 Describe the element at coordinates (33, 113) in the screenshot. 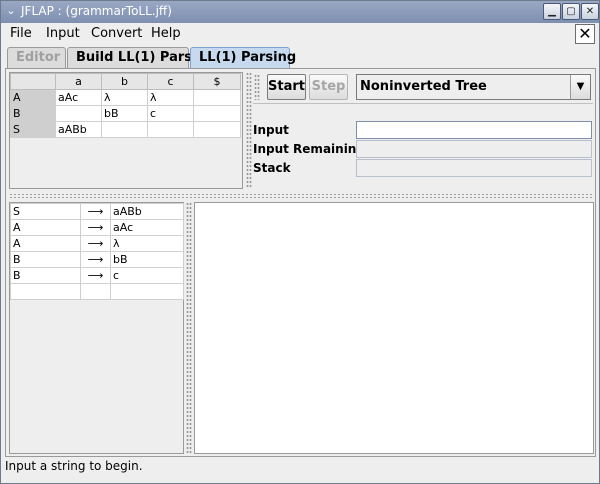

I see `row-header: B` at that location.